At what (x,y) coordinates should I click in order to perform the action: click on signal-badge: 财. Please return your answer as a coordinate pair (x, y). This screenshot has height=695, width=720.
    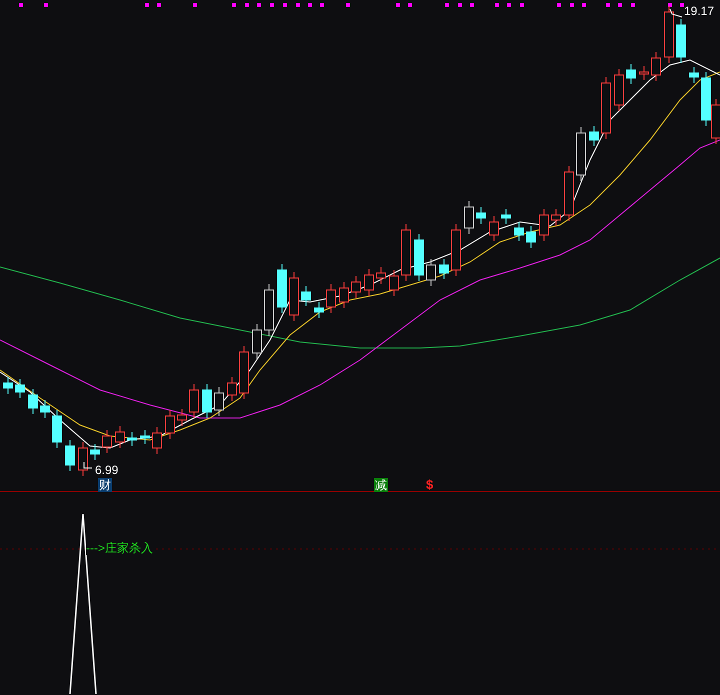
    Looking at the image, I should click on (105, 485).